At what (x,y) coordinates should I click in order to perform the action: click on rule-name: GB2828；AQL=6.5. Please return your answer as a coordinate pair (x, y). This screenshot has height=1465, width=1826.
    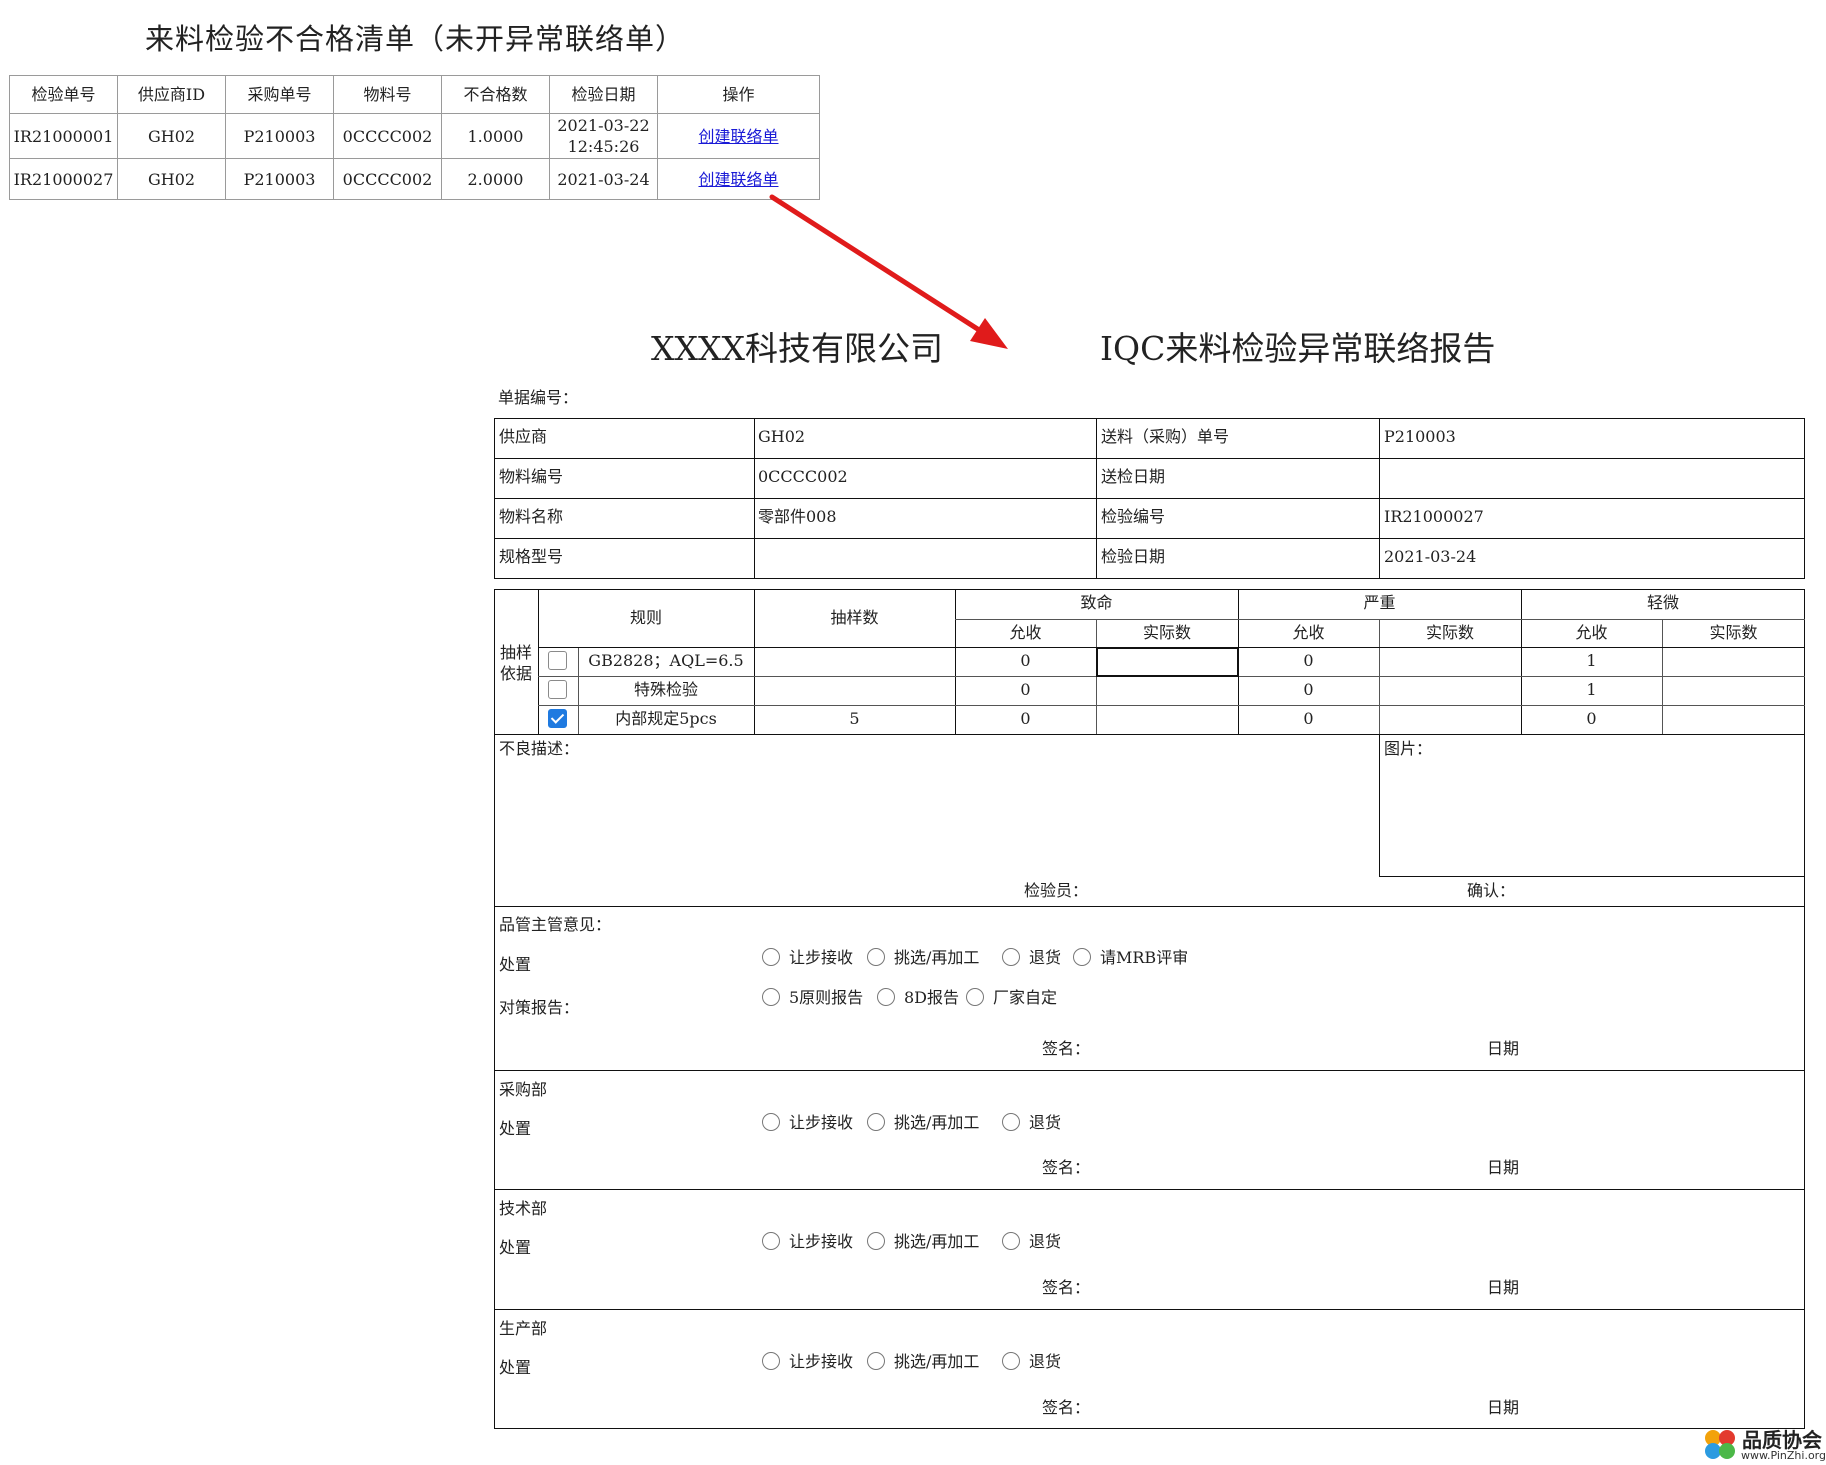
    Looking at the image, I should click on (666, 660).